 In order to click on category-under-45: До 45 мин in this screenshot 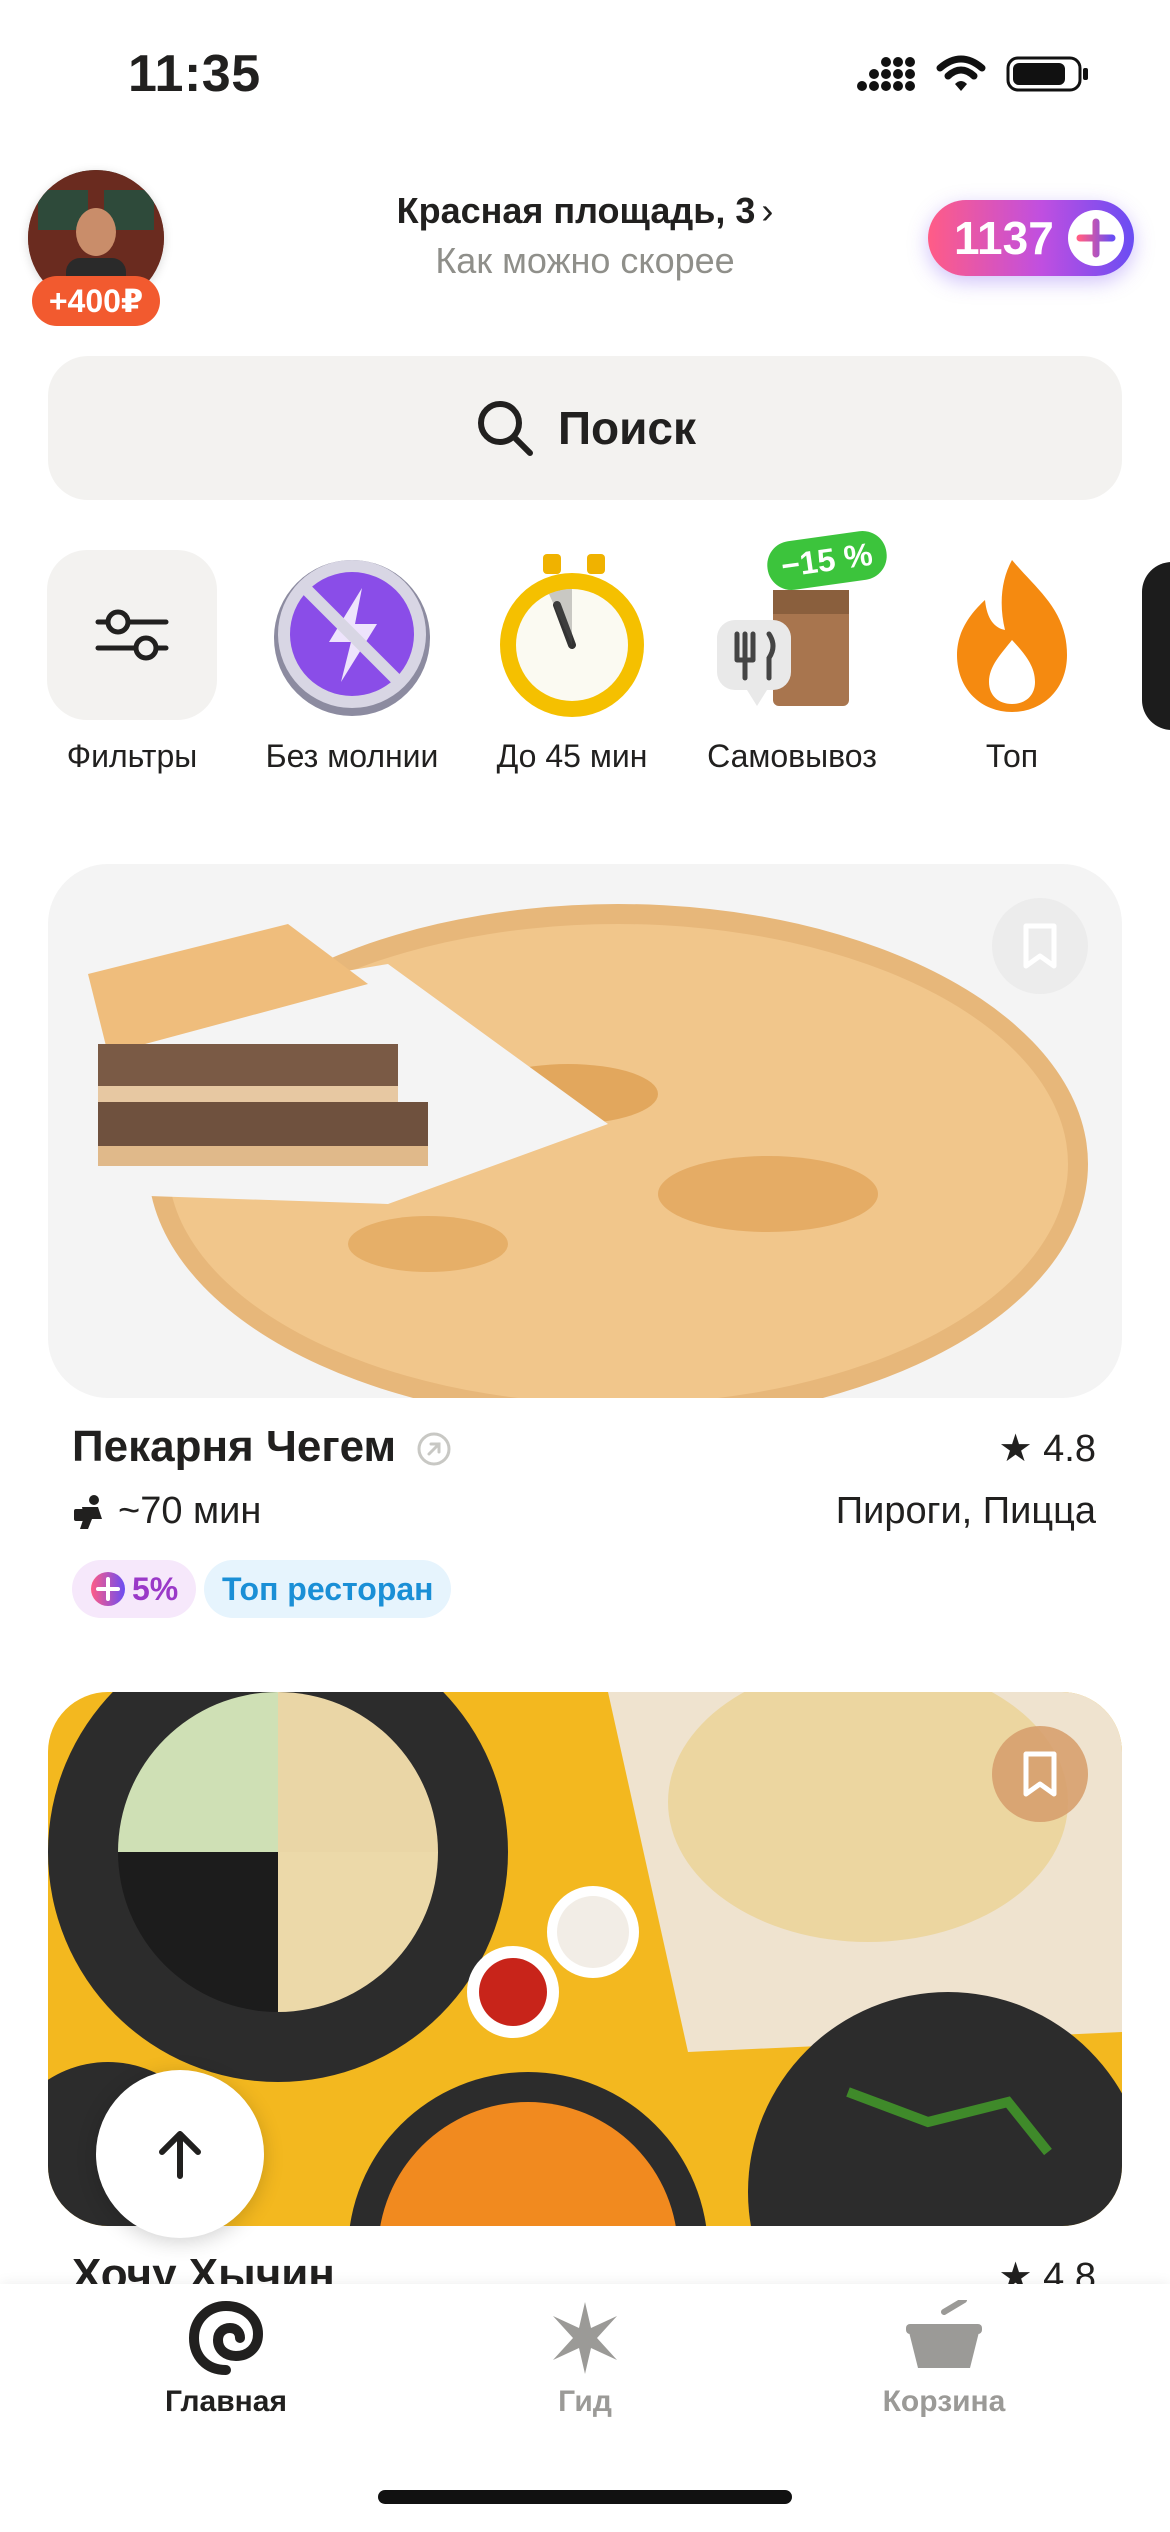, I will do `click(572, 662)`.